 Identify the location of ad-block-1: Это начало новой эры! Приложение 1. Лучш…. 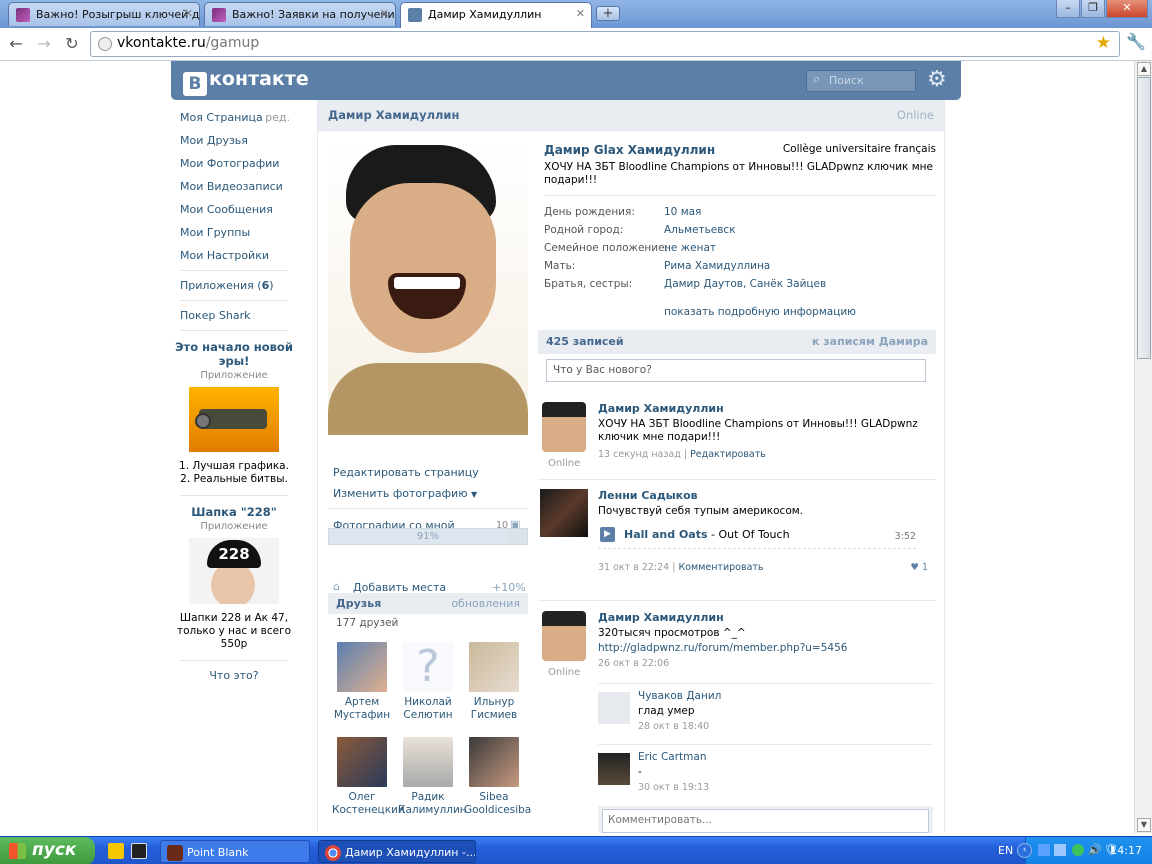
(234, 413).